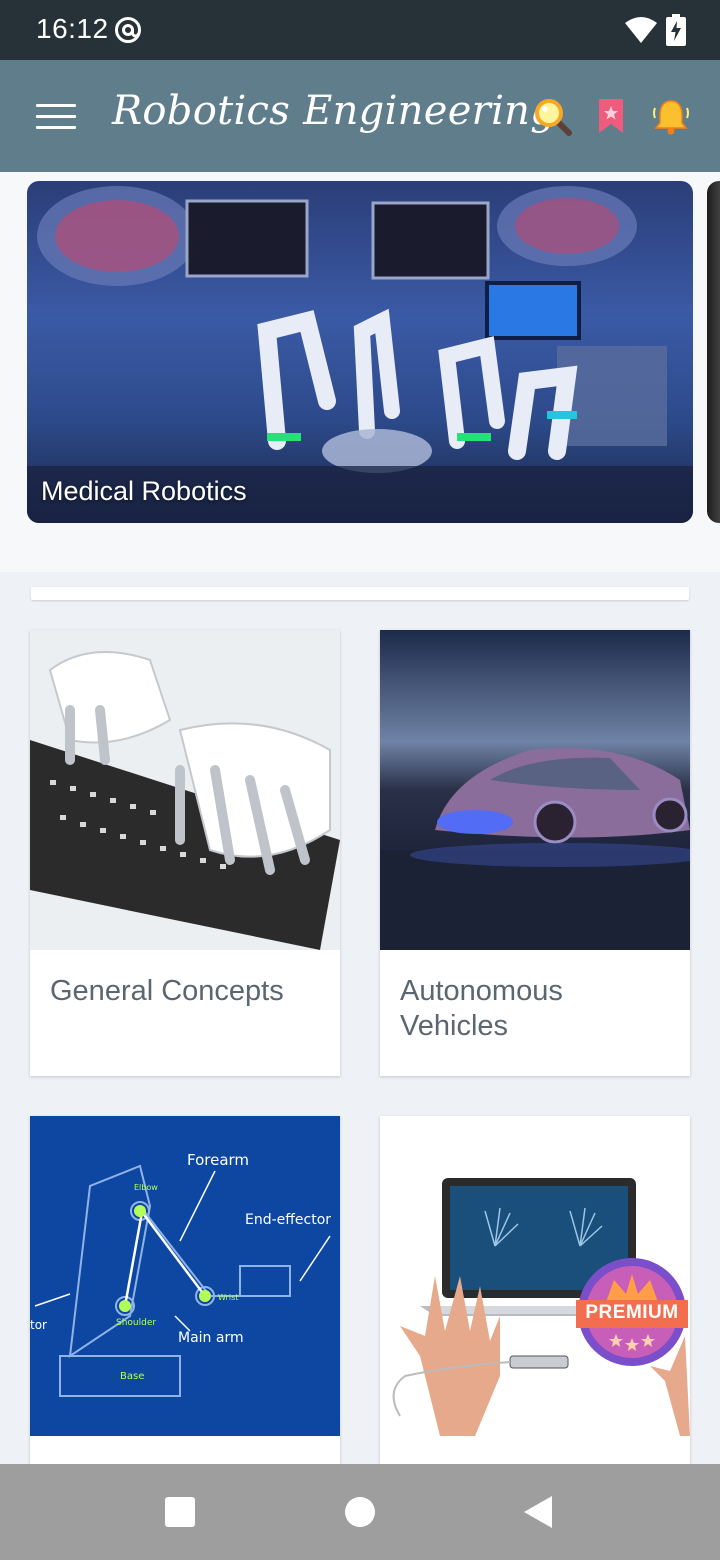  I want to click on banner-caption: Medical Robotics, so click(144, 491).